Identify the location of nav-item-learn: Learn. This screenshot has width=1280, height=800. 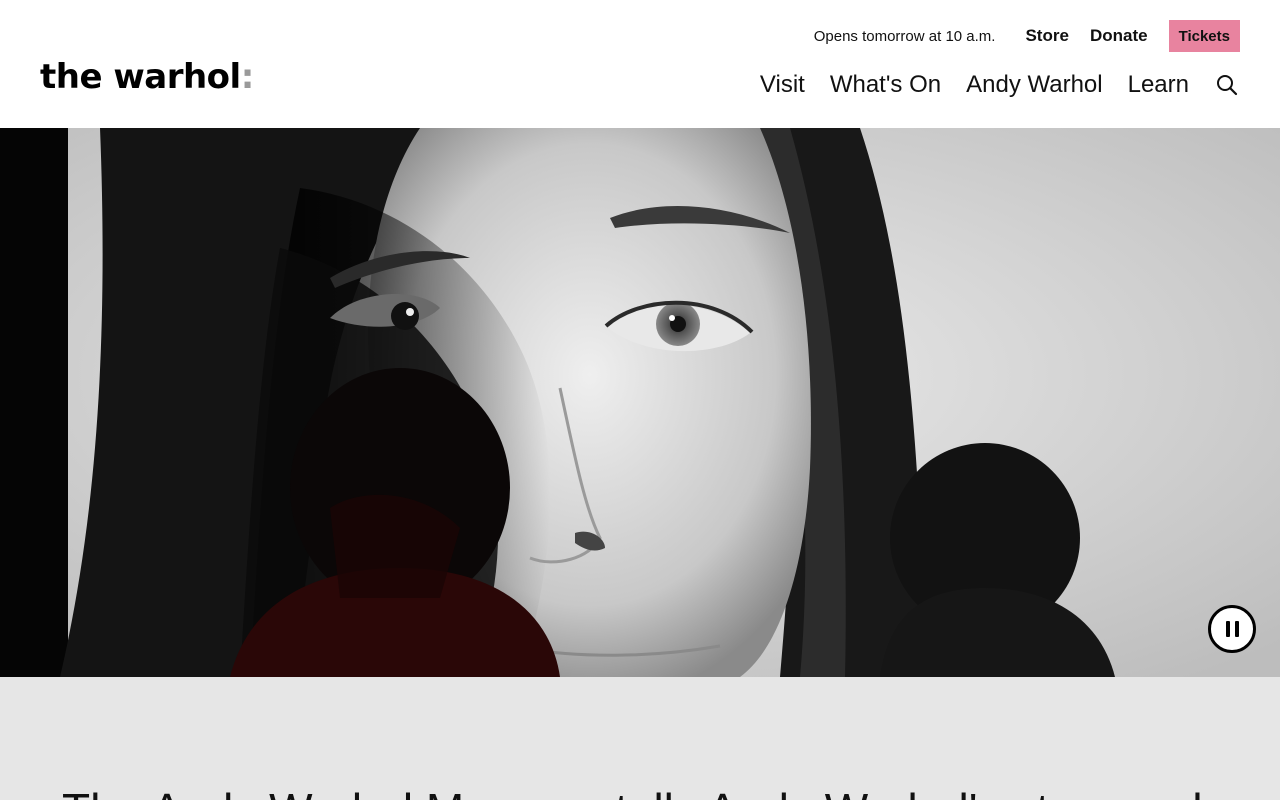
(1158, 85).